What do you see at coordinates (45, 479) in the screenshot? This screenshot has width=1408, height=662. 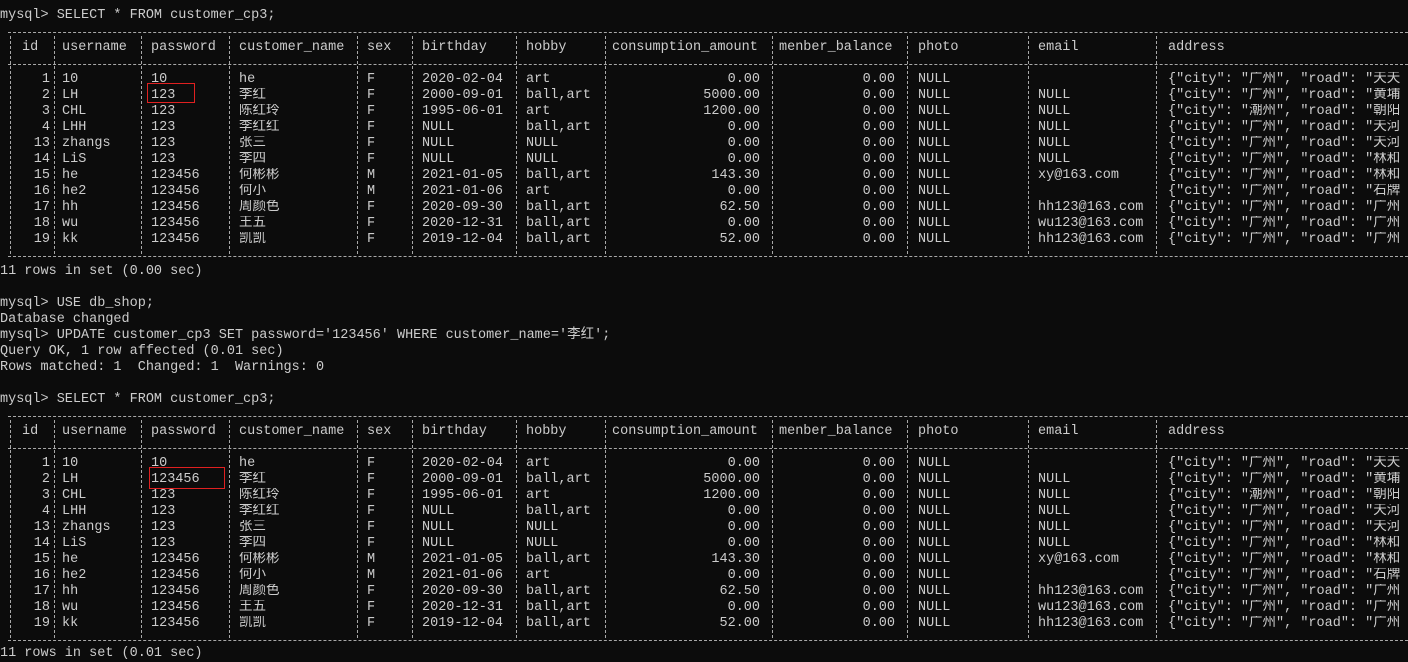 I see `table2-cell-id: 2` at bounding box center [45, 479].